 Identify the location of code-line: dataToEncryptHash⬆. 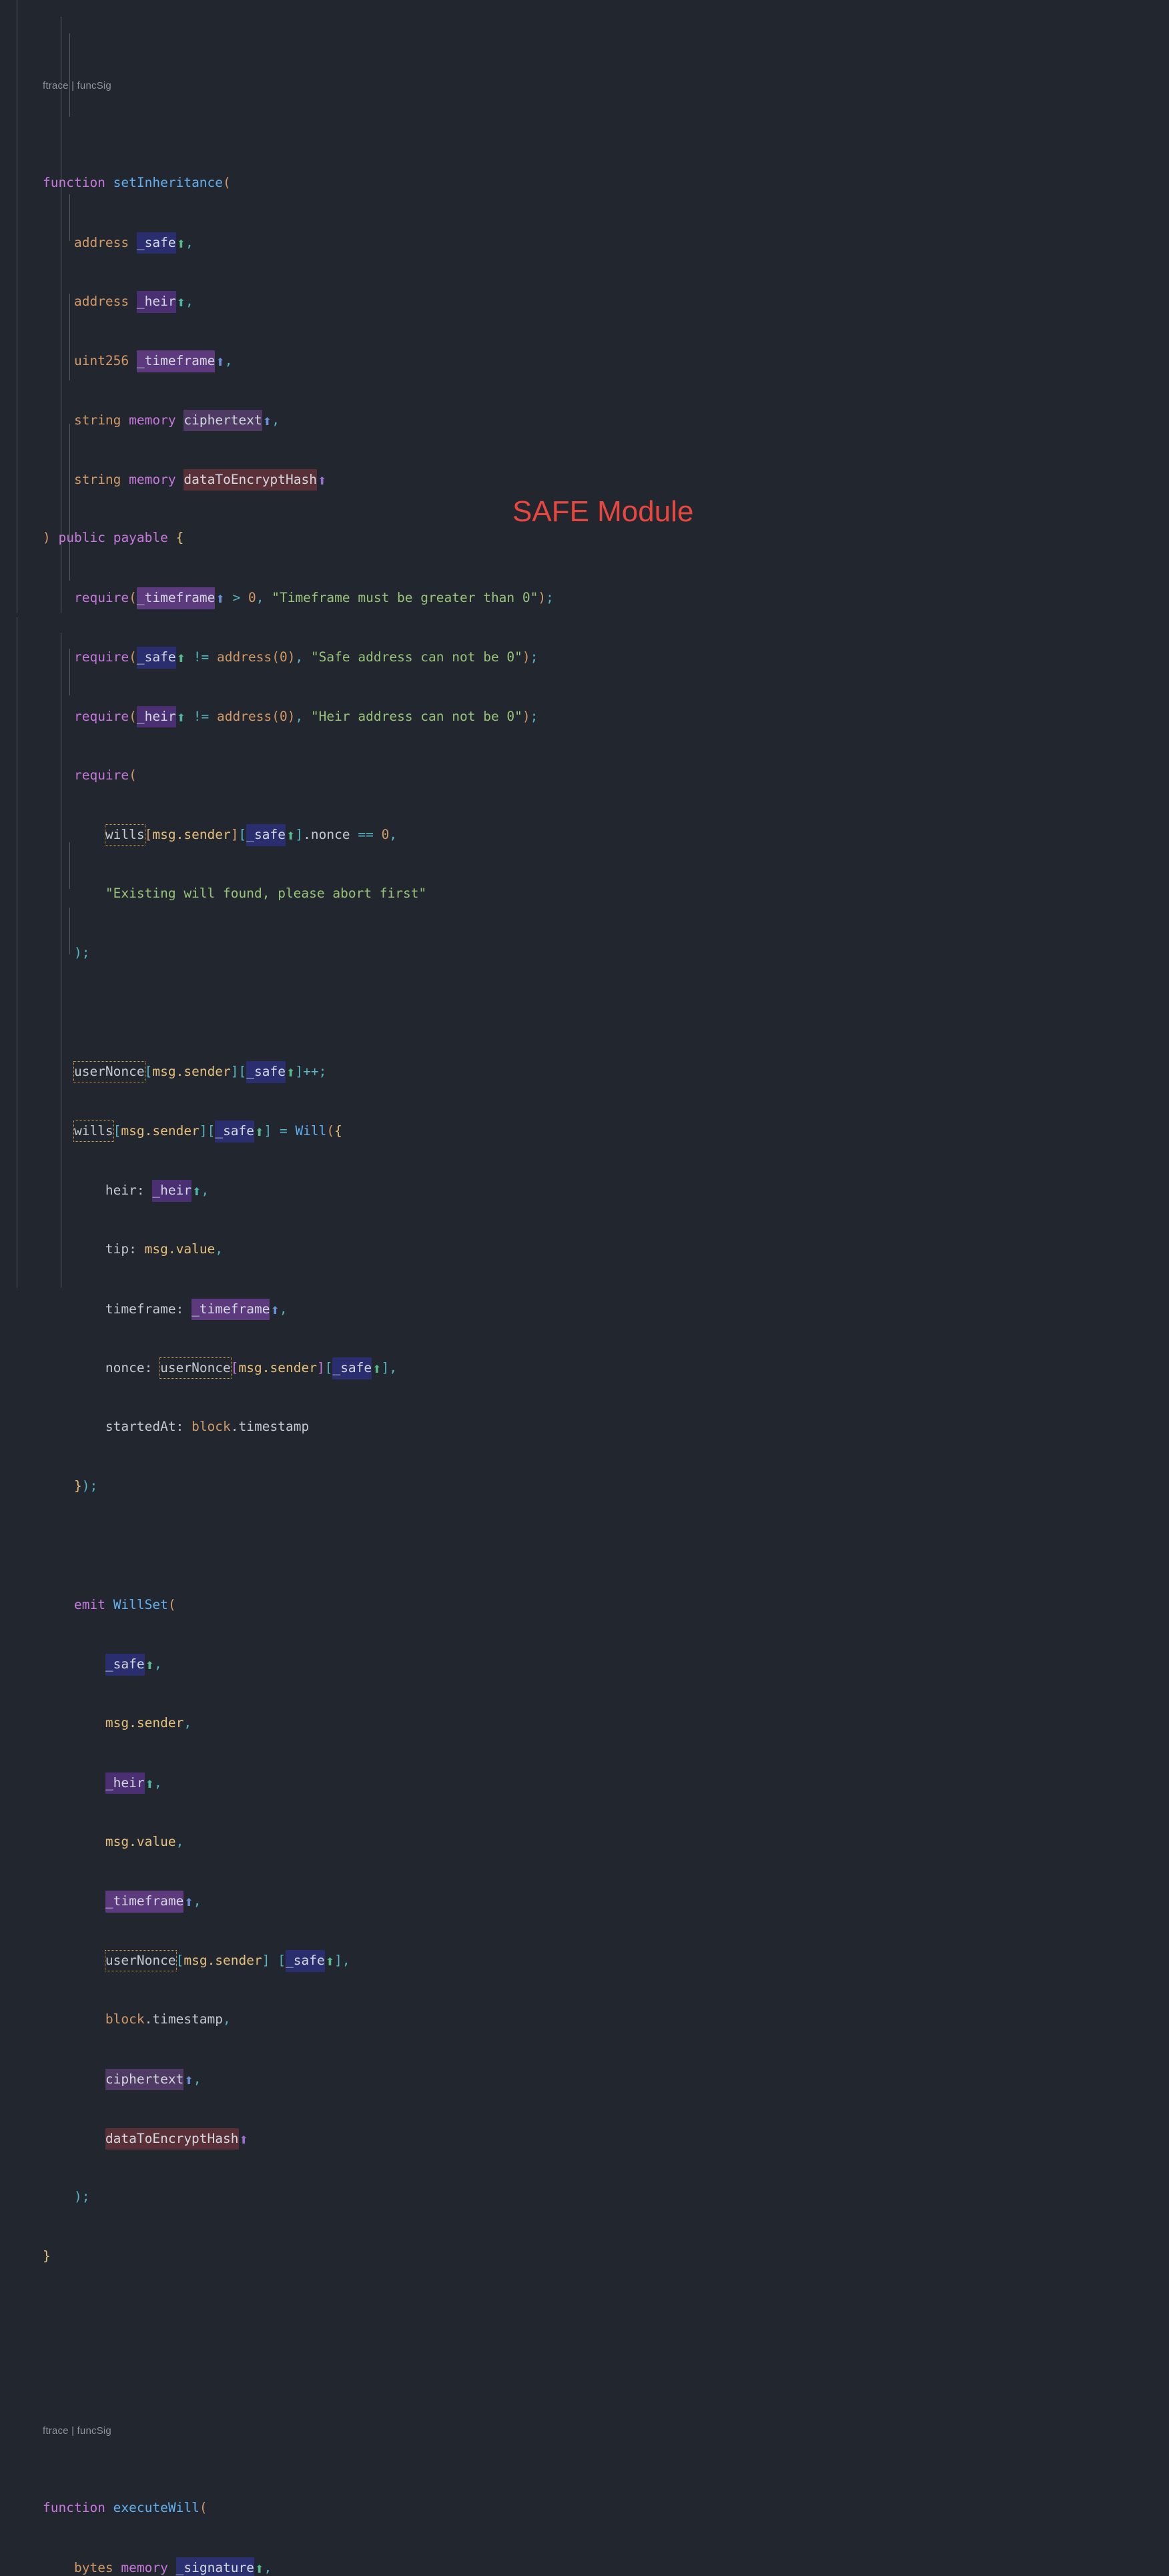
(584, 2139).